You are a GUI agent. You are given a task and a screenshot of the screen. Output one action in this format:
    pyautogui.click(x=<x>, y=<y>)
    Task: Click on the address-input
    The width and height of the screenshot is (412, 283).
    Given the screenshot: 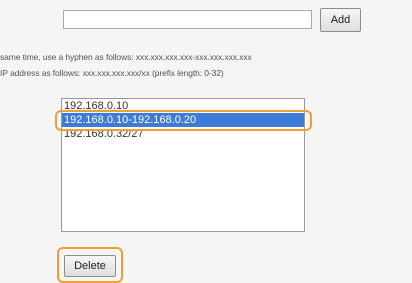 What is the action you would take?
    pyautogui.click(x=187, y=19)
    